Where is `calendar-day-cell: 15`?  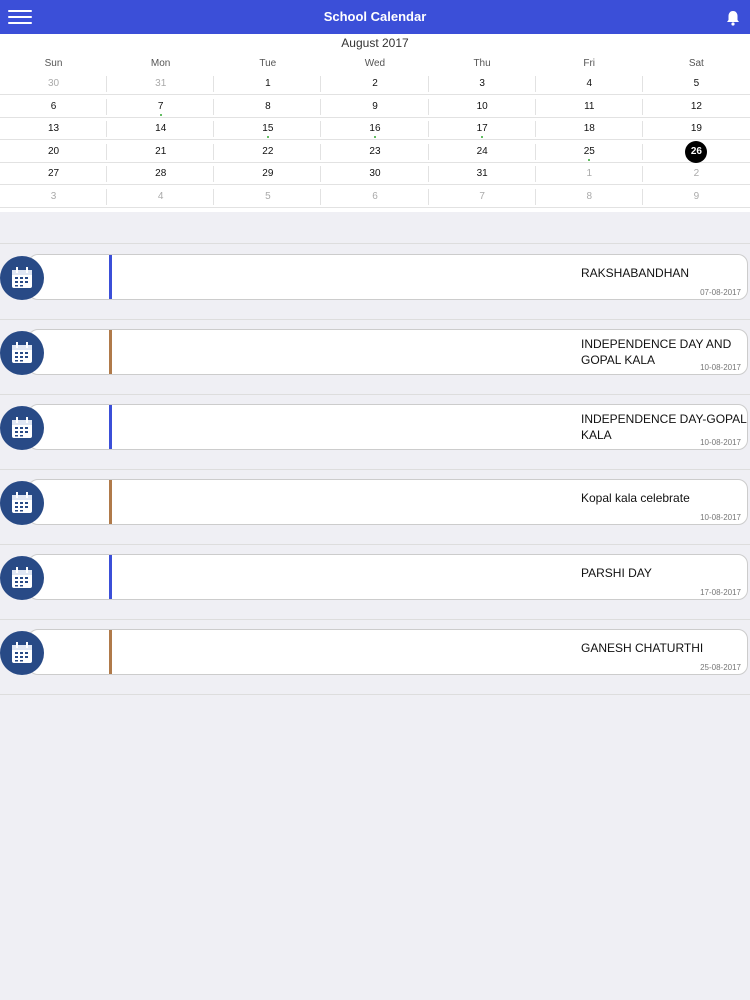 calendar-day-cell: 15 is located at coordinates (268, 129).